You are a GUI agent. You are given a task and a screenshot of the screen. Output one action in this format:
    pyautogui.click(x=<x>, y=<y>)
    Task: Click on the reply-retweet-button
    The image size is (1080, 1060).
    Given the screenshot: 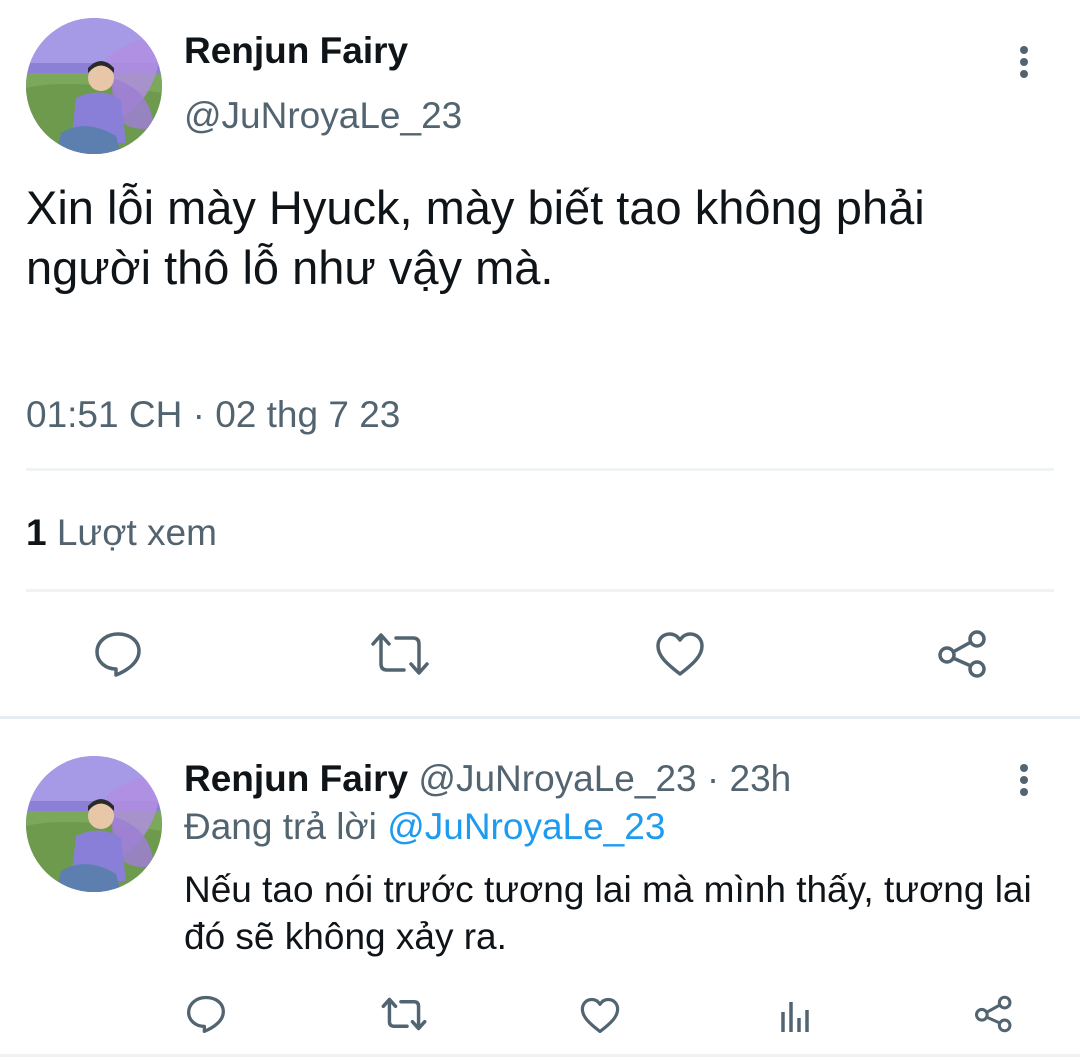 What is the action you would take?
    pyautogui.click(x=404, y=1014)
    